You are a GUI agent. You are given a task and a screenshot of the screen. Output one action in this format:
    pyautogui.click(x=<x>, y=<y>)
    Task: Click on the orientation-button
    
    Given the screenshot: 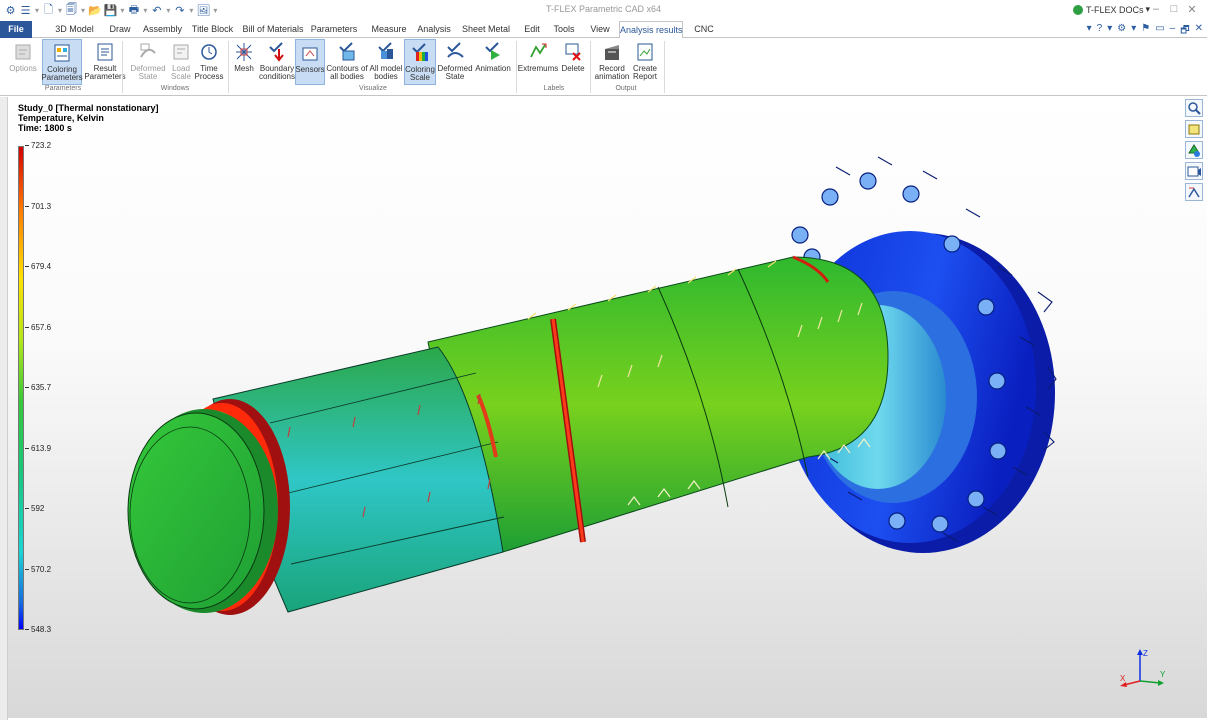 What is the action you would take?
    pyautogui.click(x=1194, y=150)
    